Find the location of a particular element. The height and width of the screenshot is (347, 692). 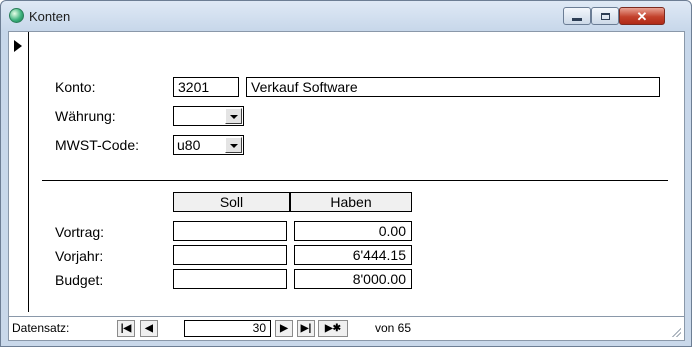

title-bar: Konten ✕ is located at coordinates (346, 16).